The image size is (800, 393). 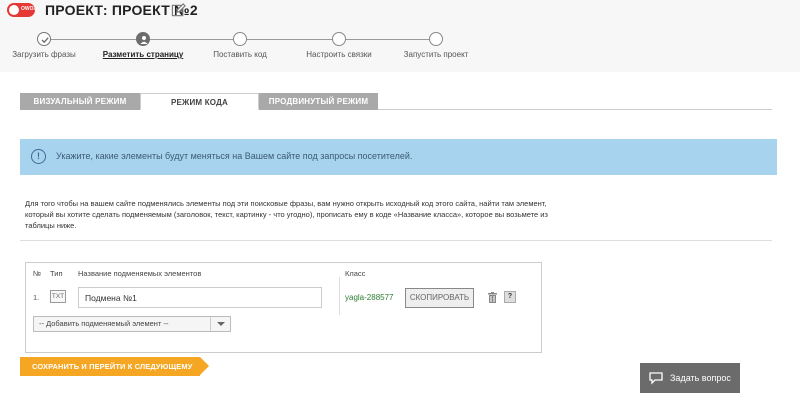 What do you see at coordinates (656, 378) in the screenshot?
I see `chat-bubble-icon` at bounding box center [656, 378].